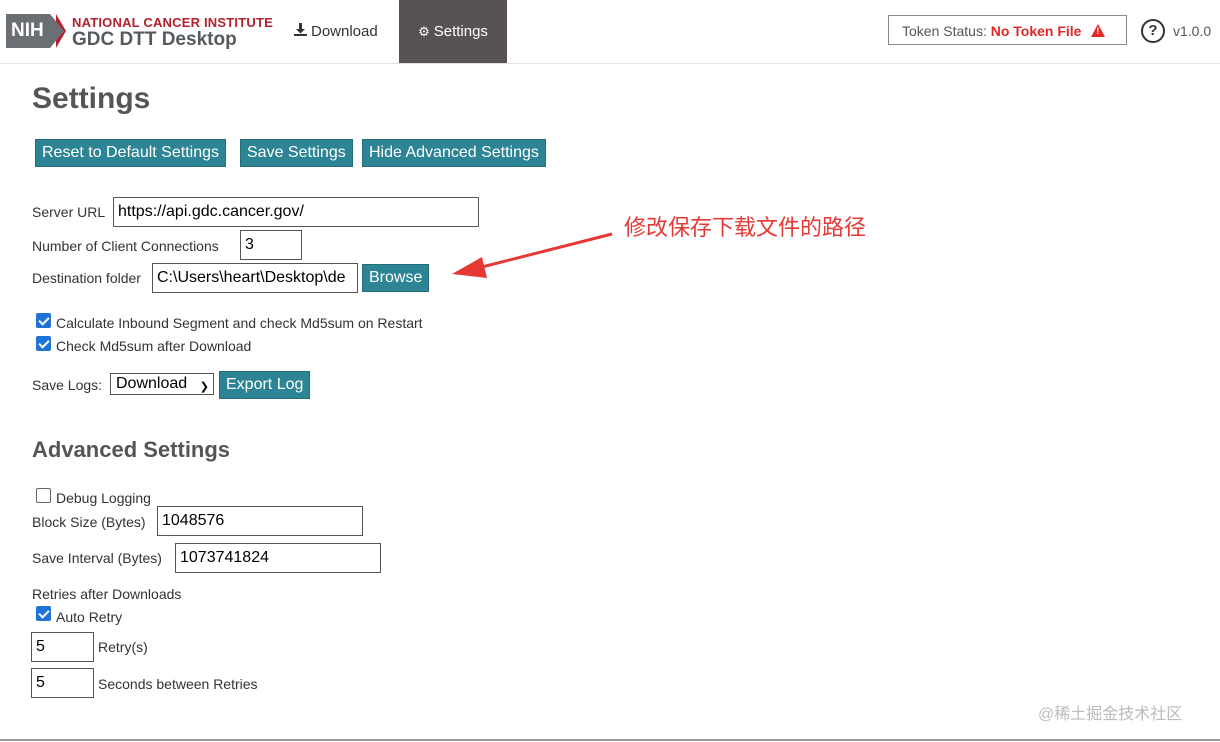 This screenshot has width=1220, height=742. I want to click on chevron-down-icon: ❯, so click(204, 387).